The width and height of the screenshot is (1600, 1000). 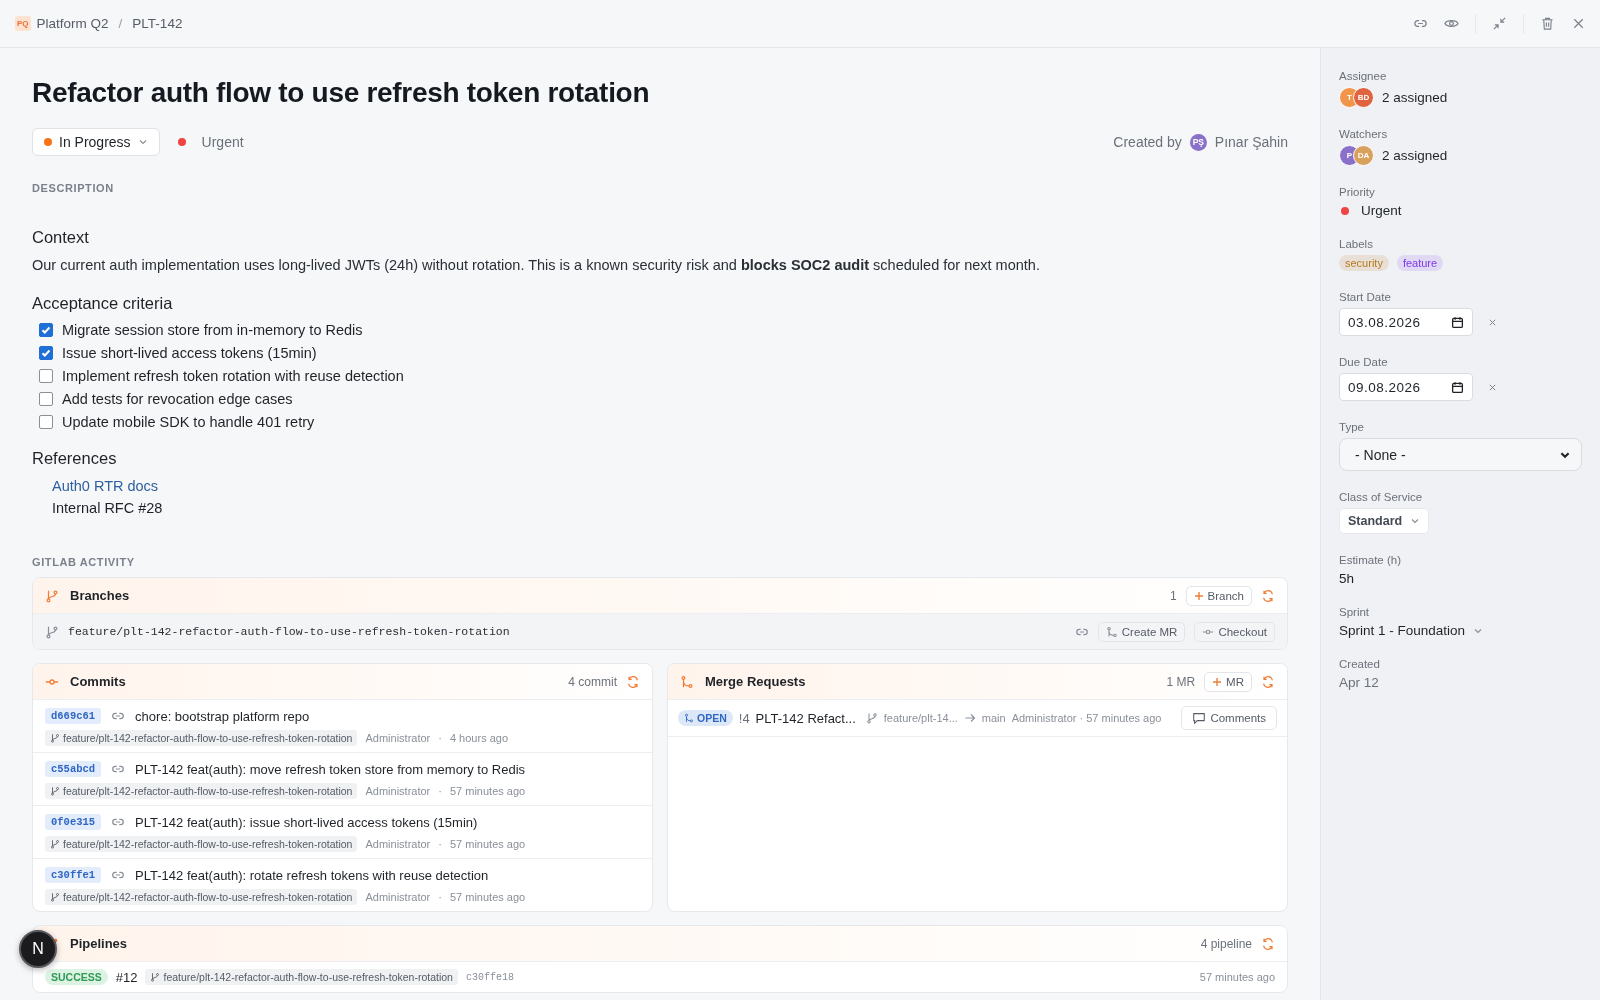 What do you see at coordinates (72, 23) in the screenshot?
I see `project-link: Platform Q2` at bounding box center [72, 23].